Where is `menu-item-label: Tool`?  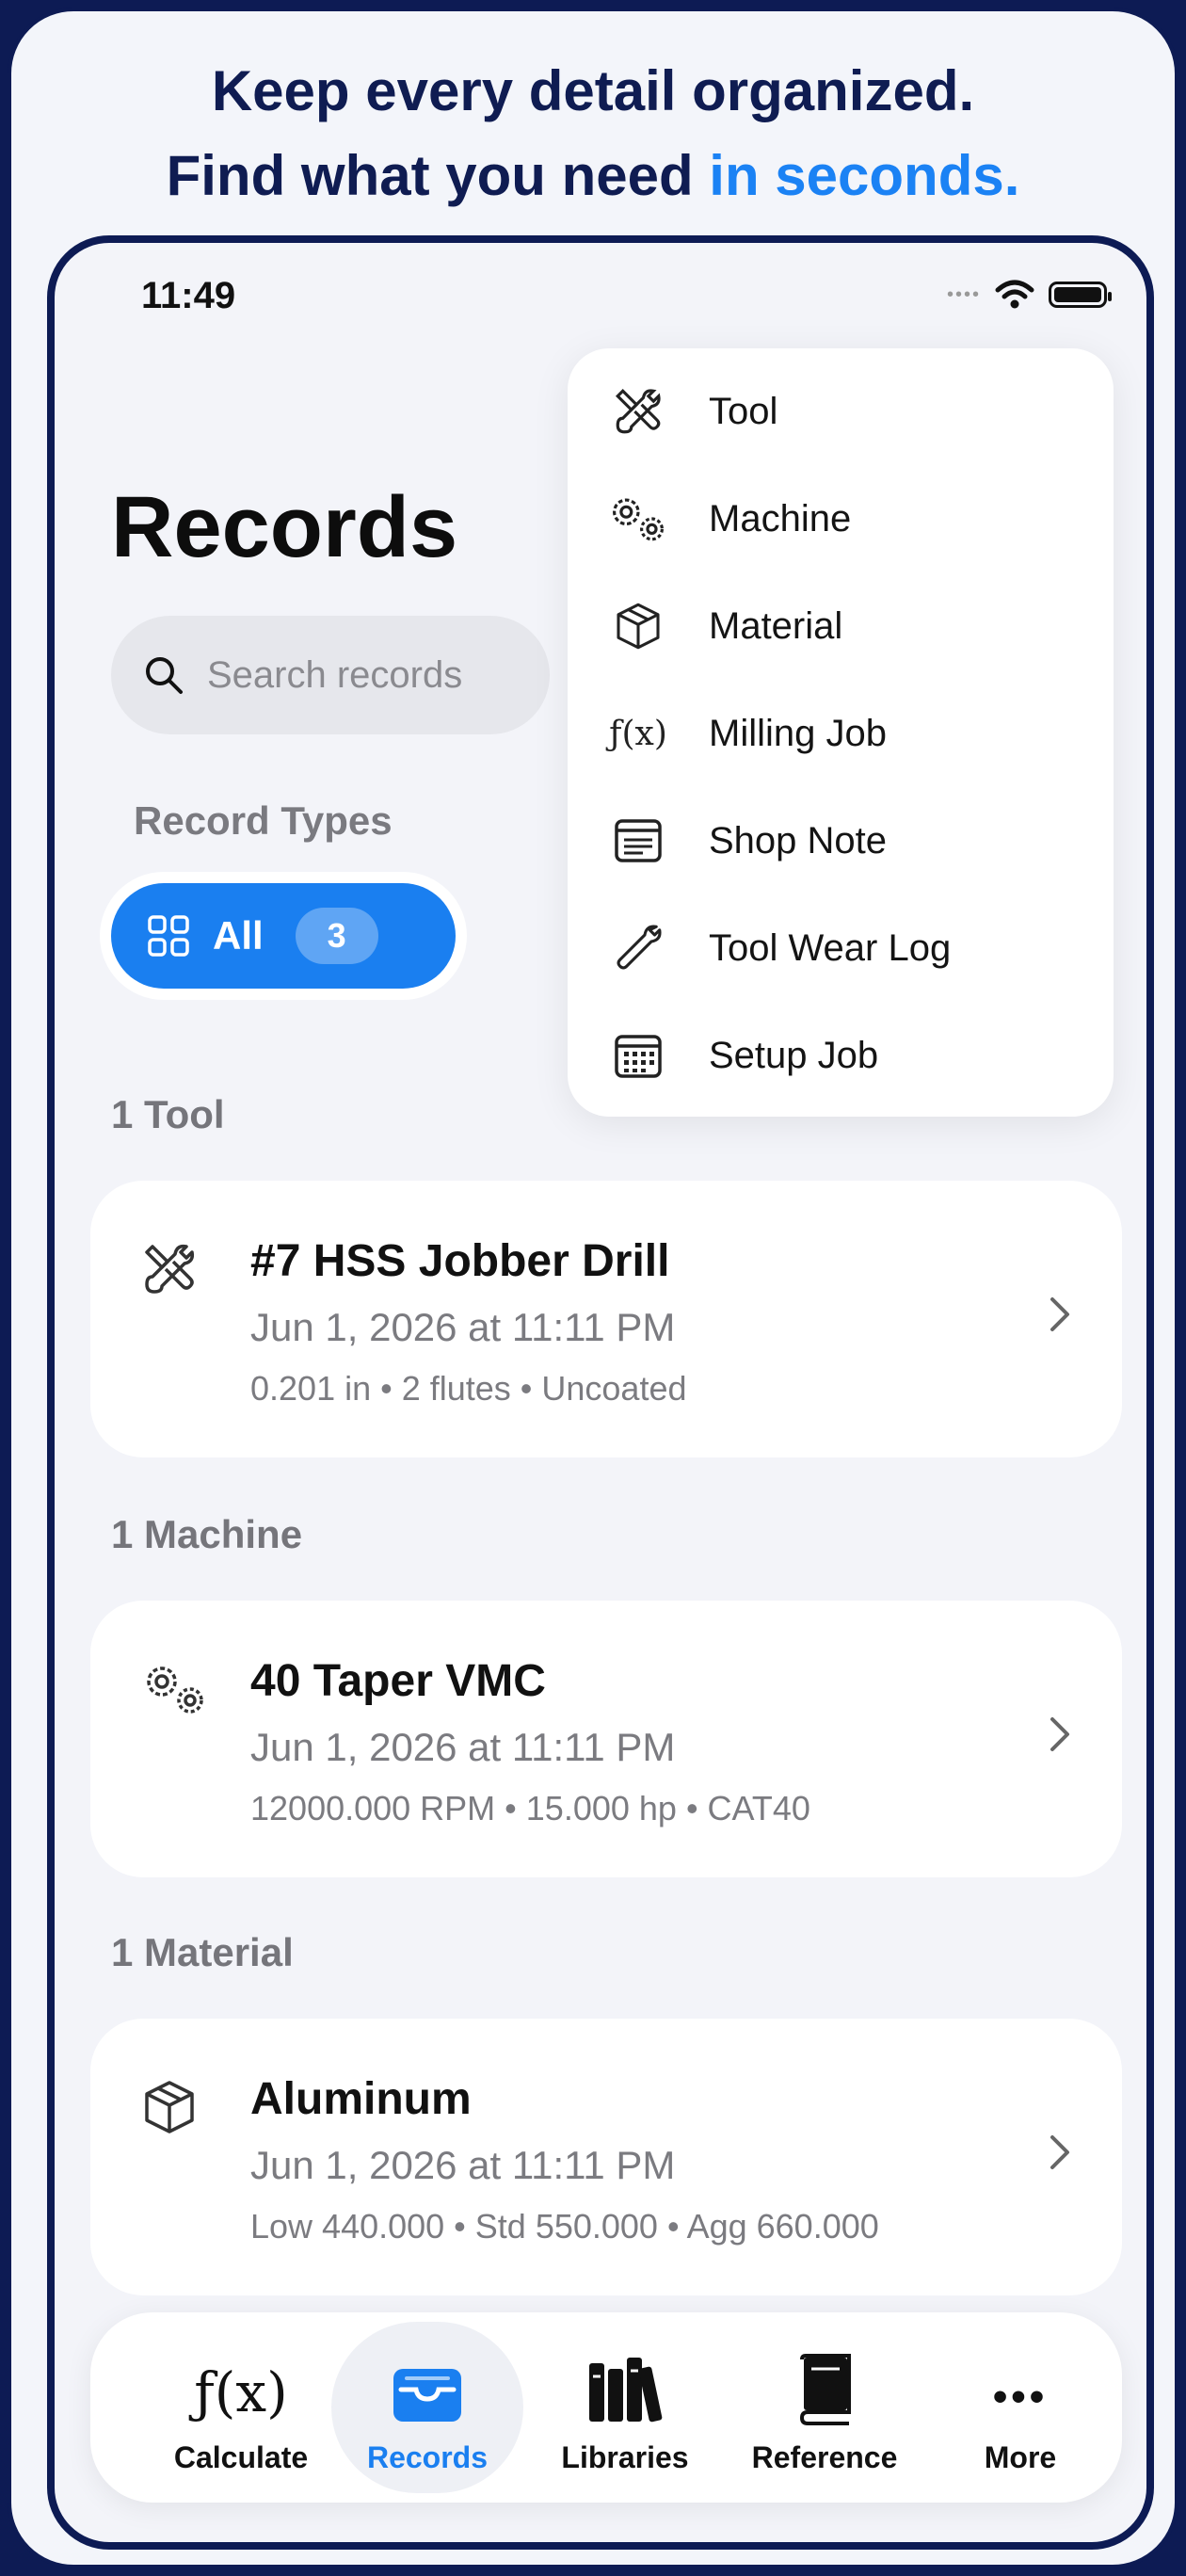 menu-item-label: Tool is located at coordinates (743, 411).